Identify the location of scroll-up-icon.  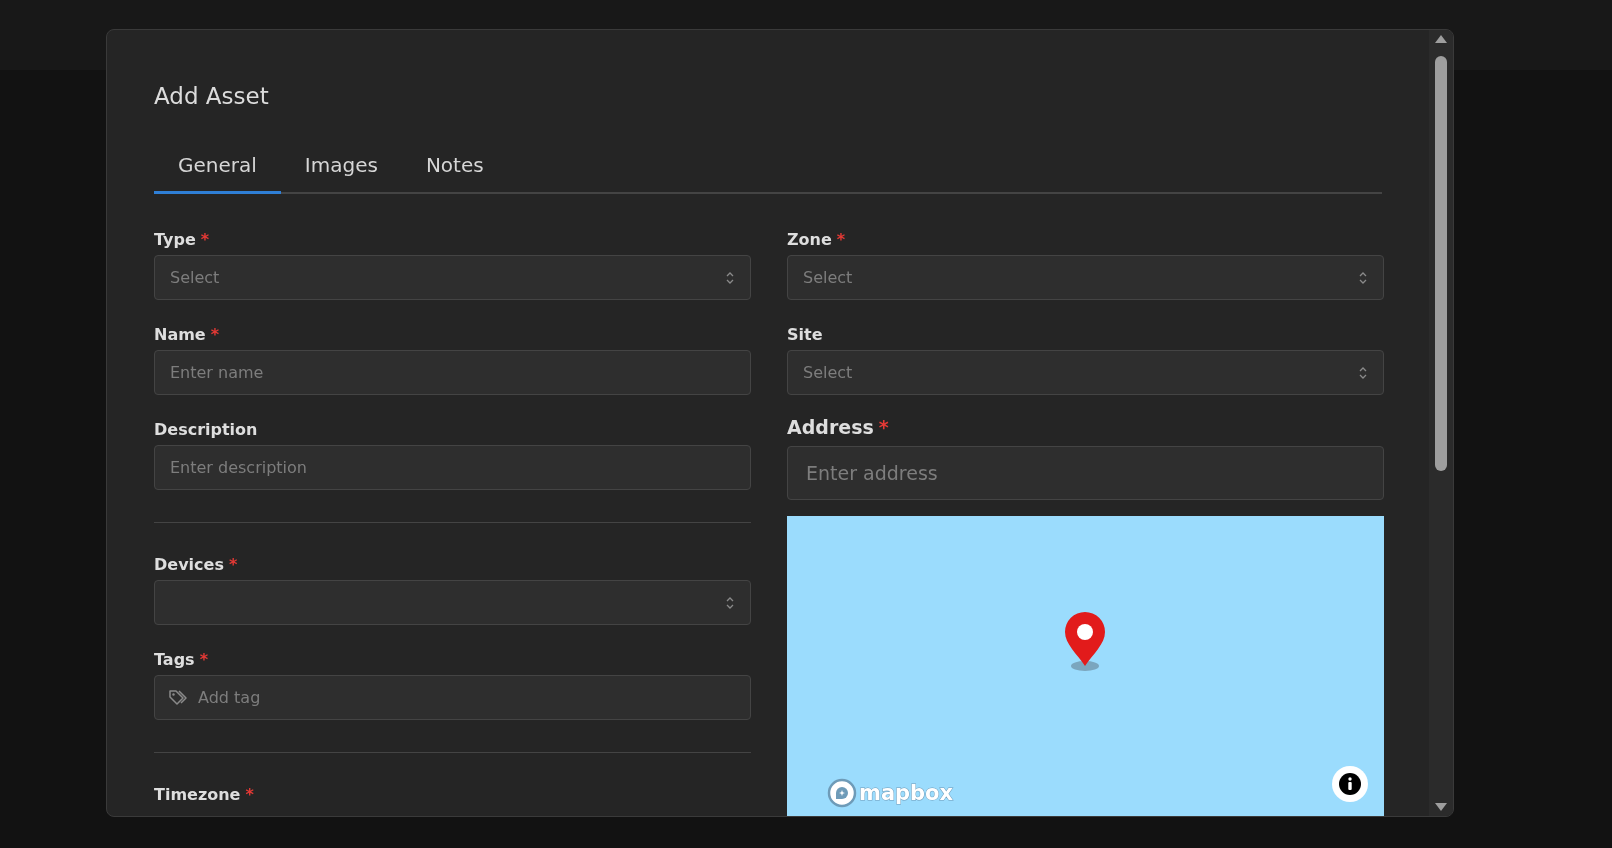
(1441, 39).